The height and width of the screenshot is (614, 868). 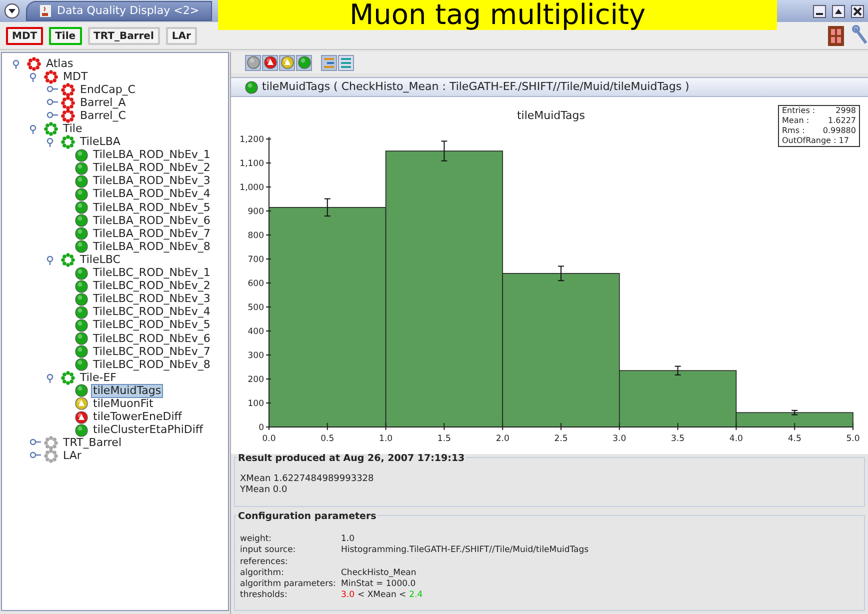 What do you see at coordinates (151, 221) in the screenshot?
I see `tree-item: TileLBA_ROD_NbEv_6` at bounding box center [151, 221].